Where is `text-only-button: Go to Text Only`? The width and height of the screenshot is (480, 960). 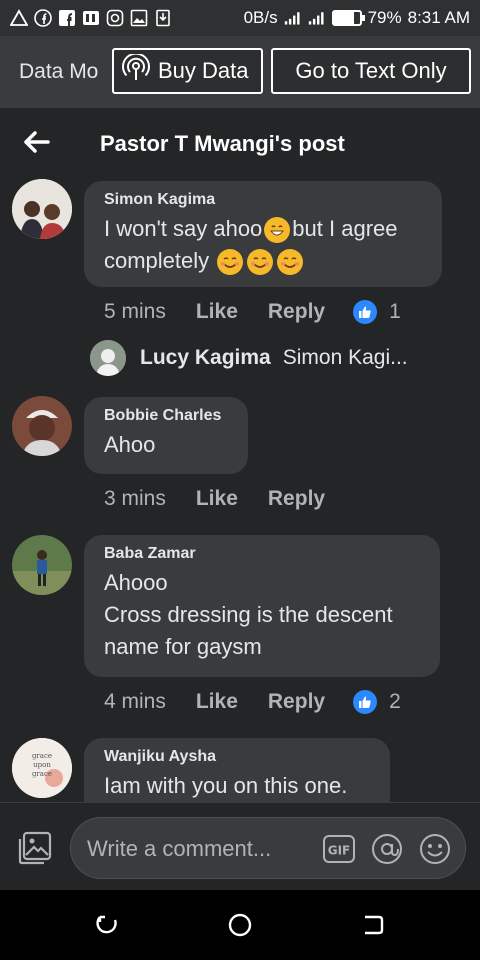 text-only-button: Go to Text Only is located at coordinates (371, 71).